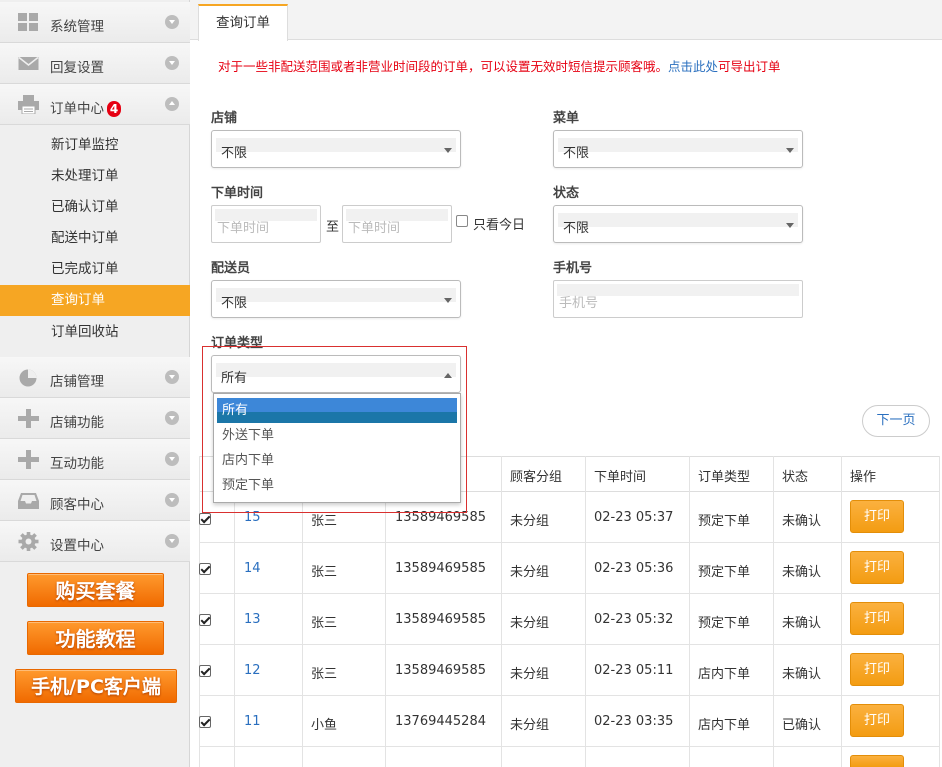 This screenshot has height=767, width=942. I want to click on order-count-badge: 4, so click(114, 109).